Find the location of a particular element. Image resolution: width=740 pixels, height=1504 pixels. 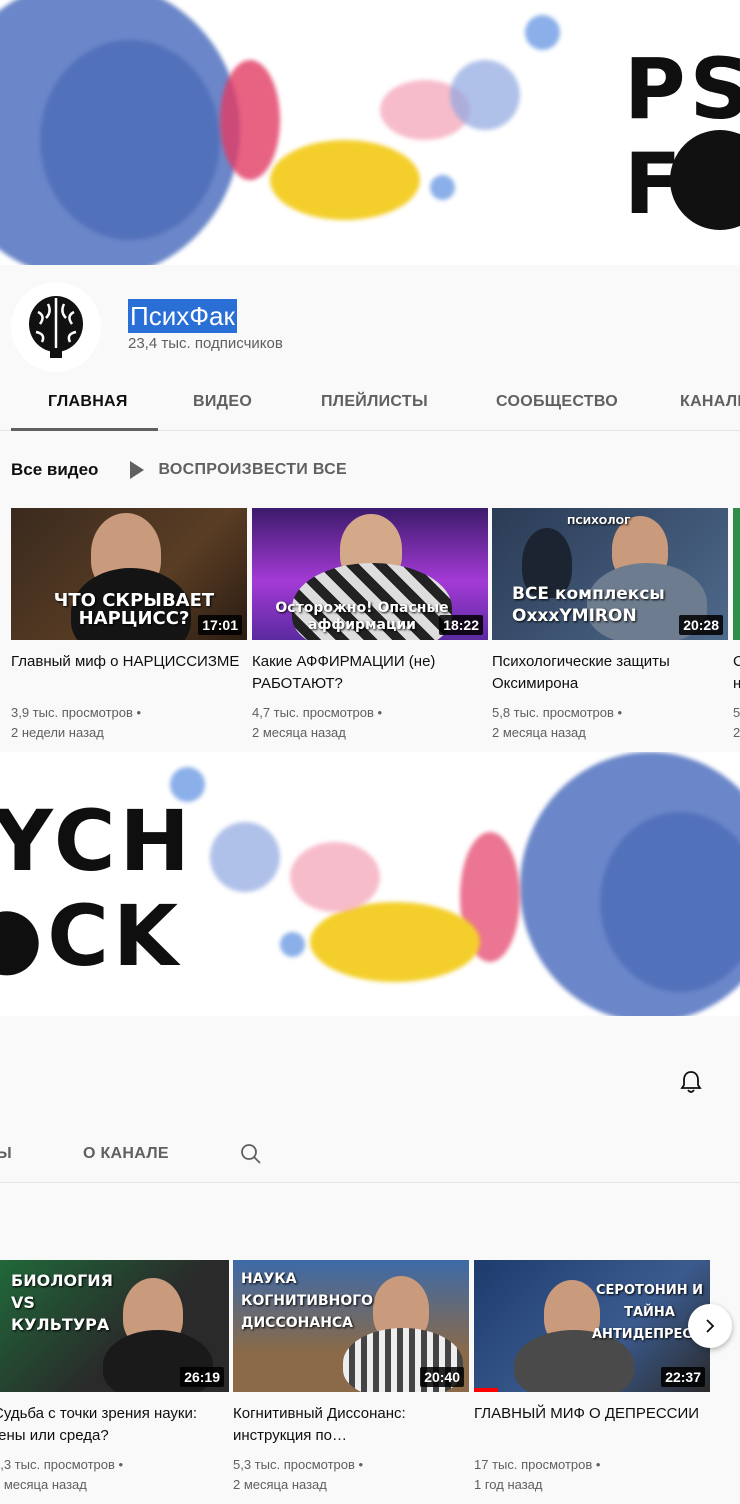

active-tab-indicator is located at coordinates (84, 429).